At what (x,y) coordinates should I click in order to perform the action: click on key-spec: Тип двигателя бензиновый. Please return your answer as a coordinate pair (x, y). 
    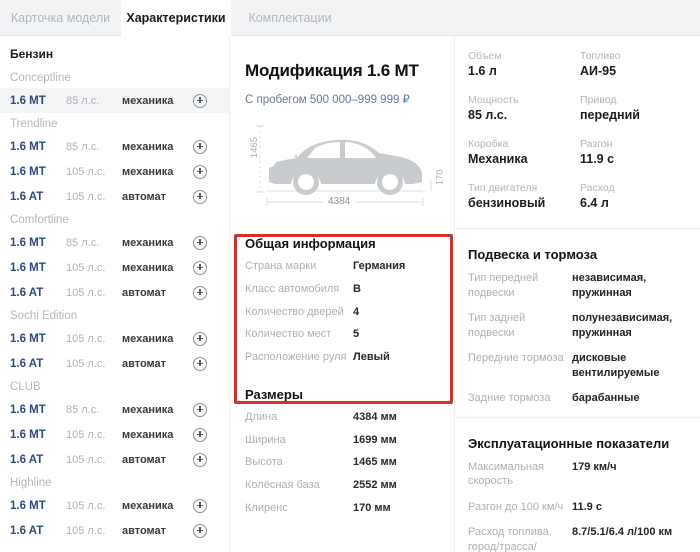
    Looking at the image, I should click on (524, 196).